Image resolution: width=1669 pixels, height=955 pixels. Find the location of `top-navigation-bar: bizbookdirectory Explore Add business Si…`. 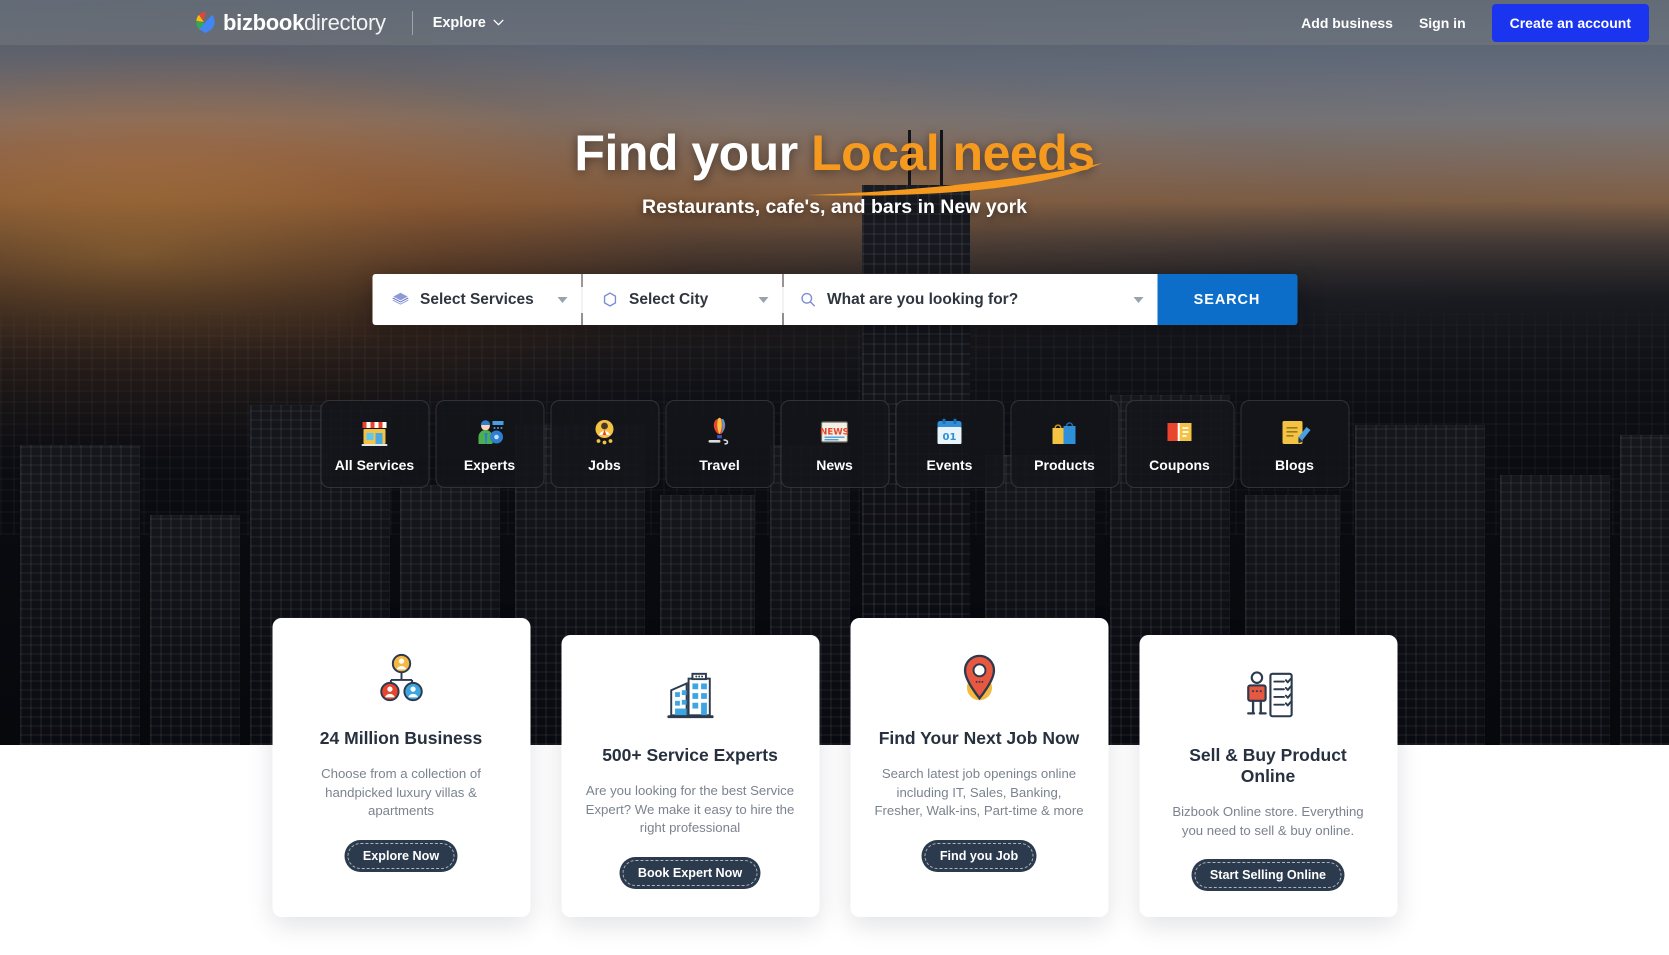

top-navigation-bar: bizbookdirectory Explore Add business Si… is located at coordinates (834, 22).